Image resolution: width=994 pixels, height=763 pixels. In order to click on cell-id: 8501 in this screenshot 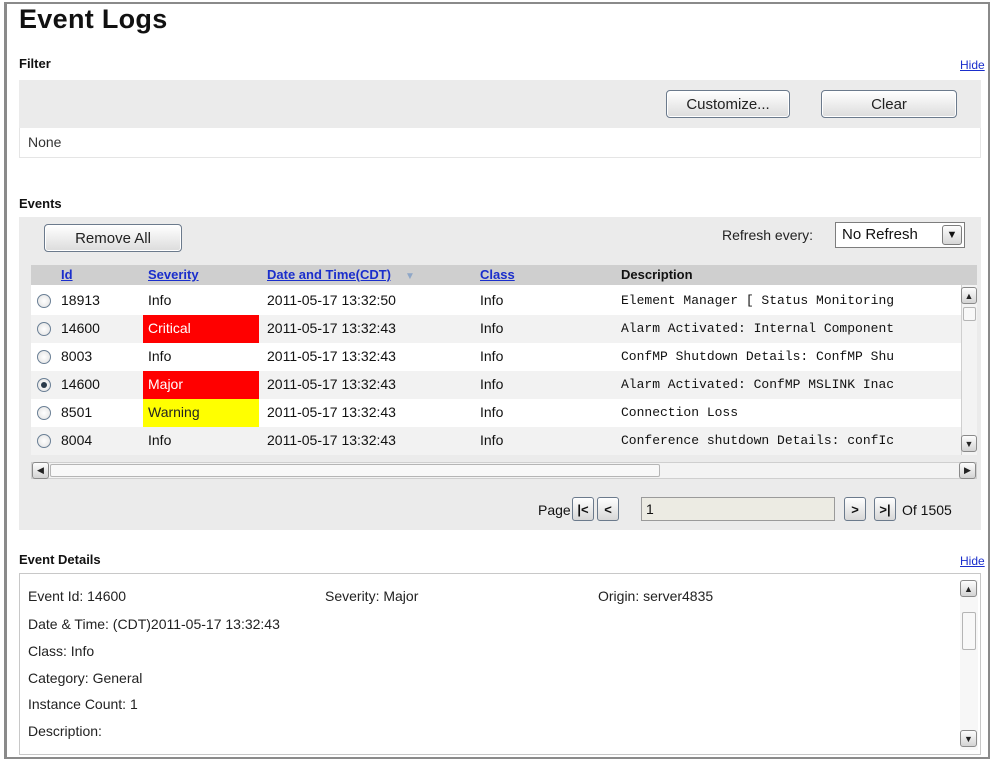, I will do `click(77, 412)`.